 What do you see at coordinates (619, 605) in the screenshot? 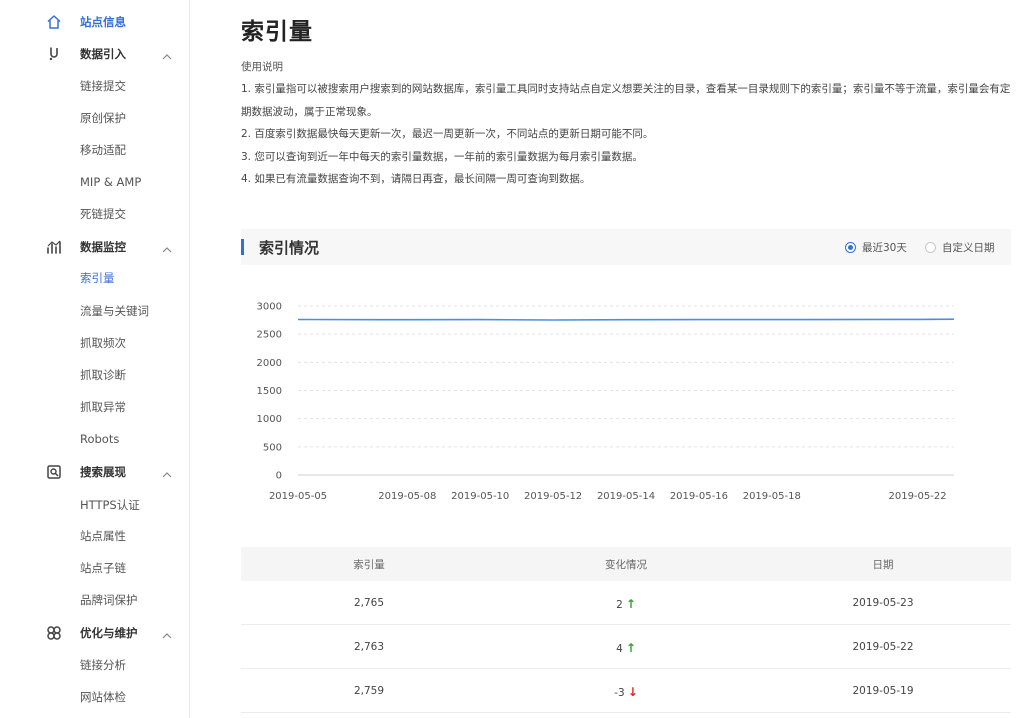
I see `change-value: 2` at bounding box center [619, 605].